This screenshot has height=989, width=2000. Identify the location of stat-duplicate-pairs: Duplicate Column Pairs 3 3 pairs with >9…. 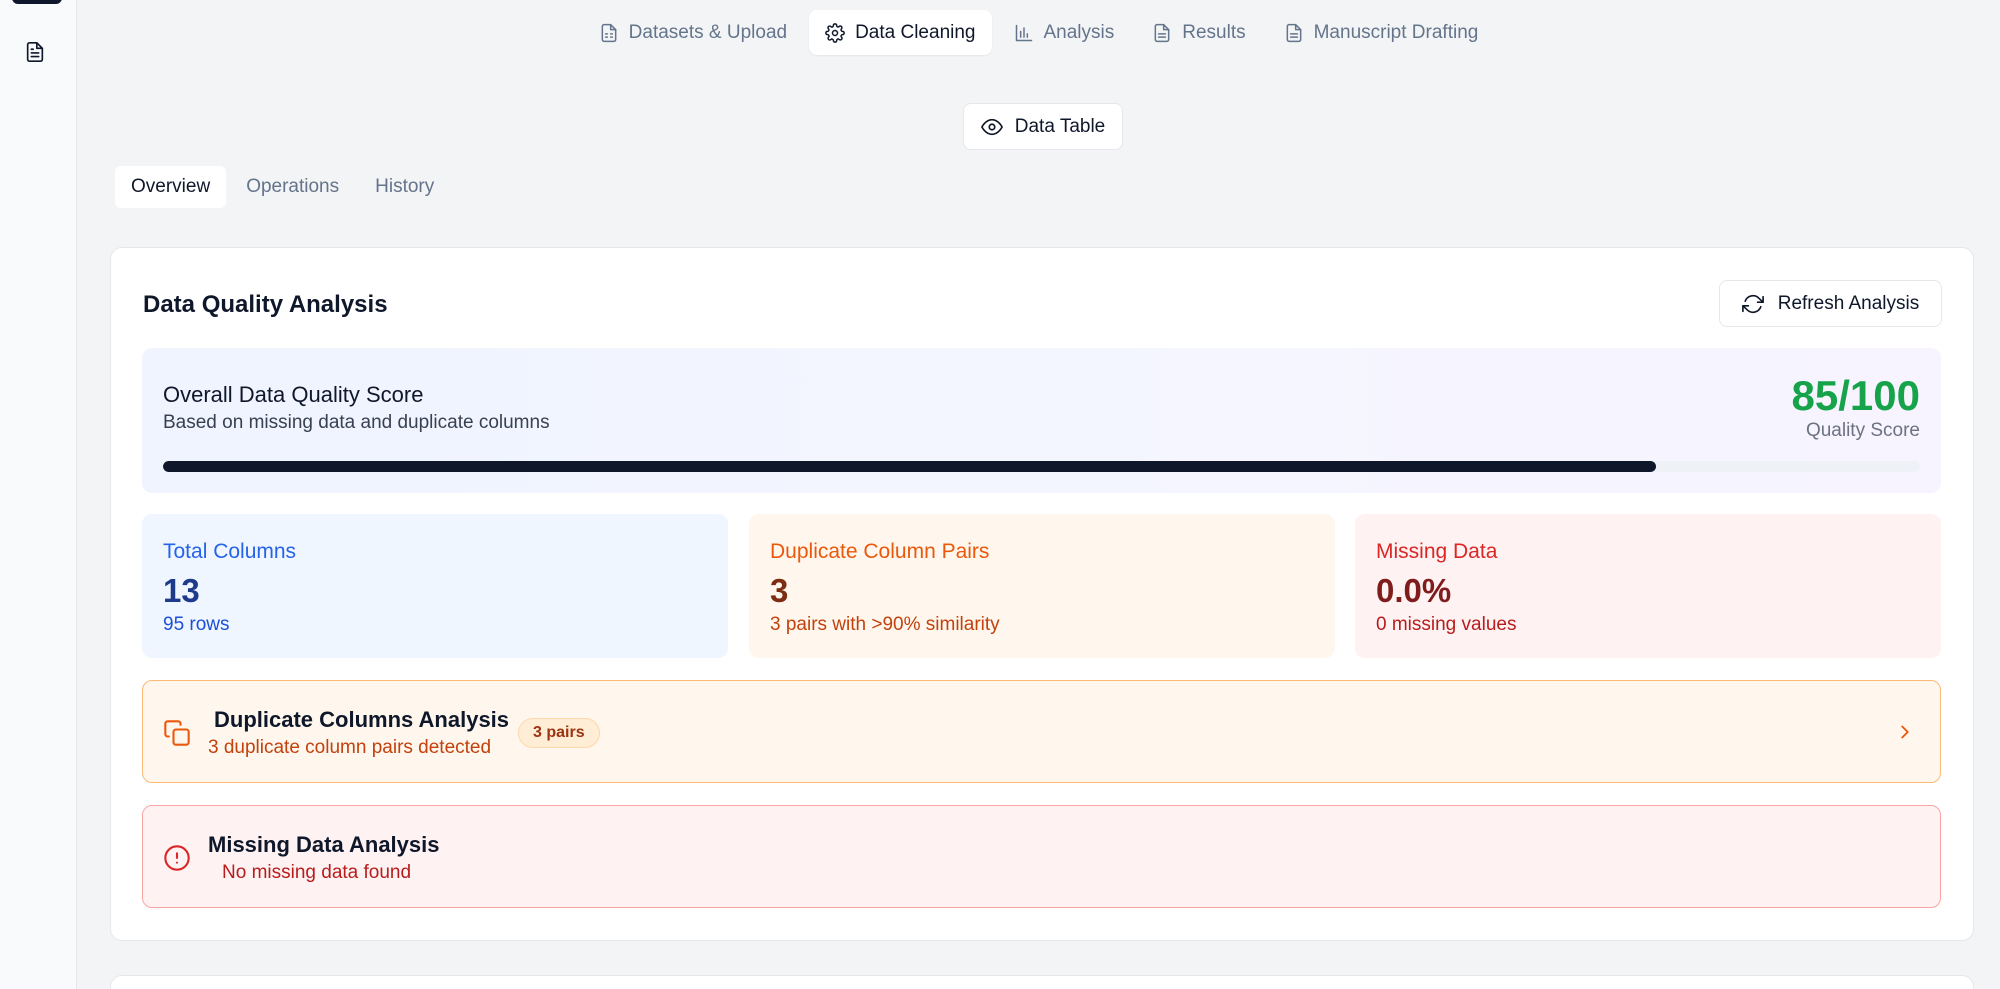
(1042, 586).